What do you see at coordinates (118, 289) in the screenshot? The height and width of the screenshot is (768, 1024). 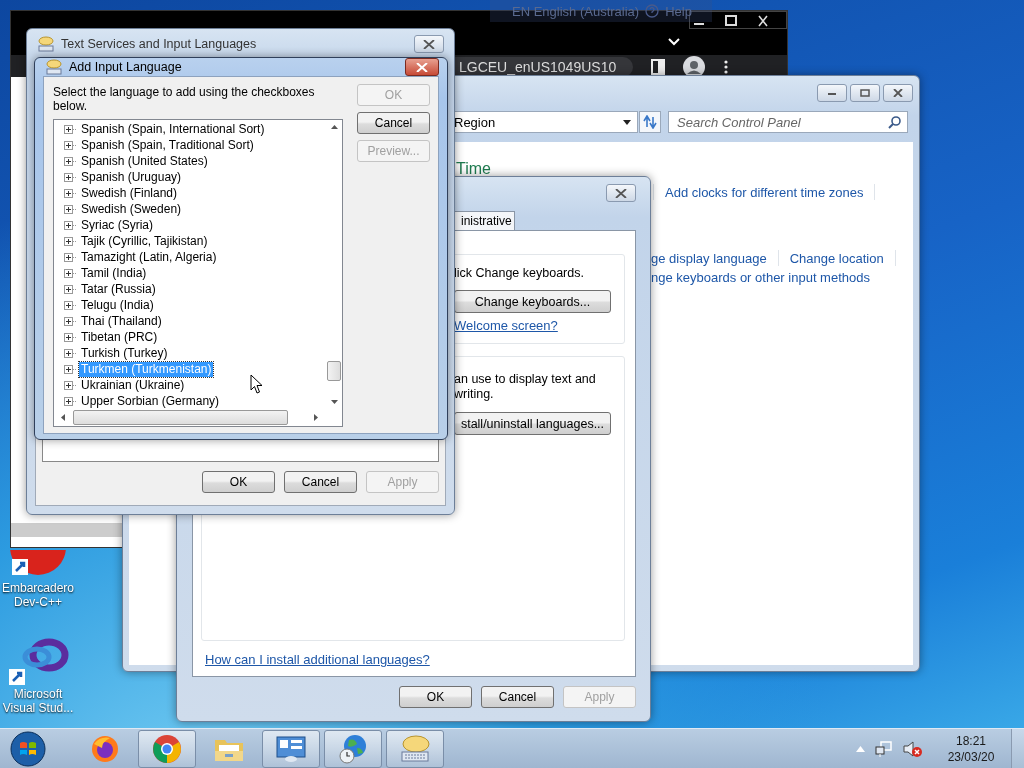 I see `language-item: Tatar (Russia)` at bounding box center [118, 289].